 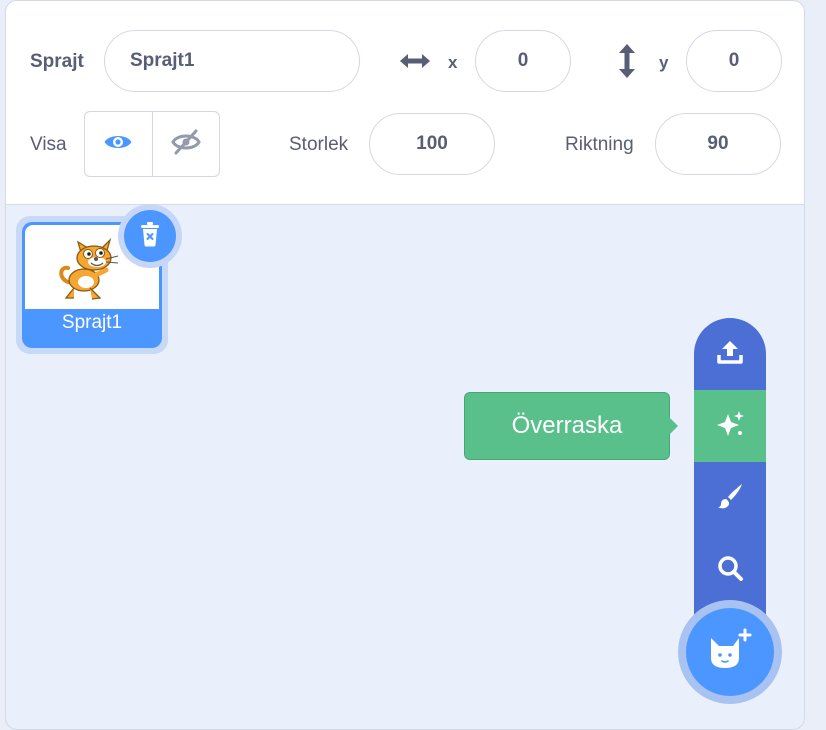 I want to click on add-sprite-button, so click(x=730, y=652).